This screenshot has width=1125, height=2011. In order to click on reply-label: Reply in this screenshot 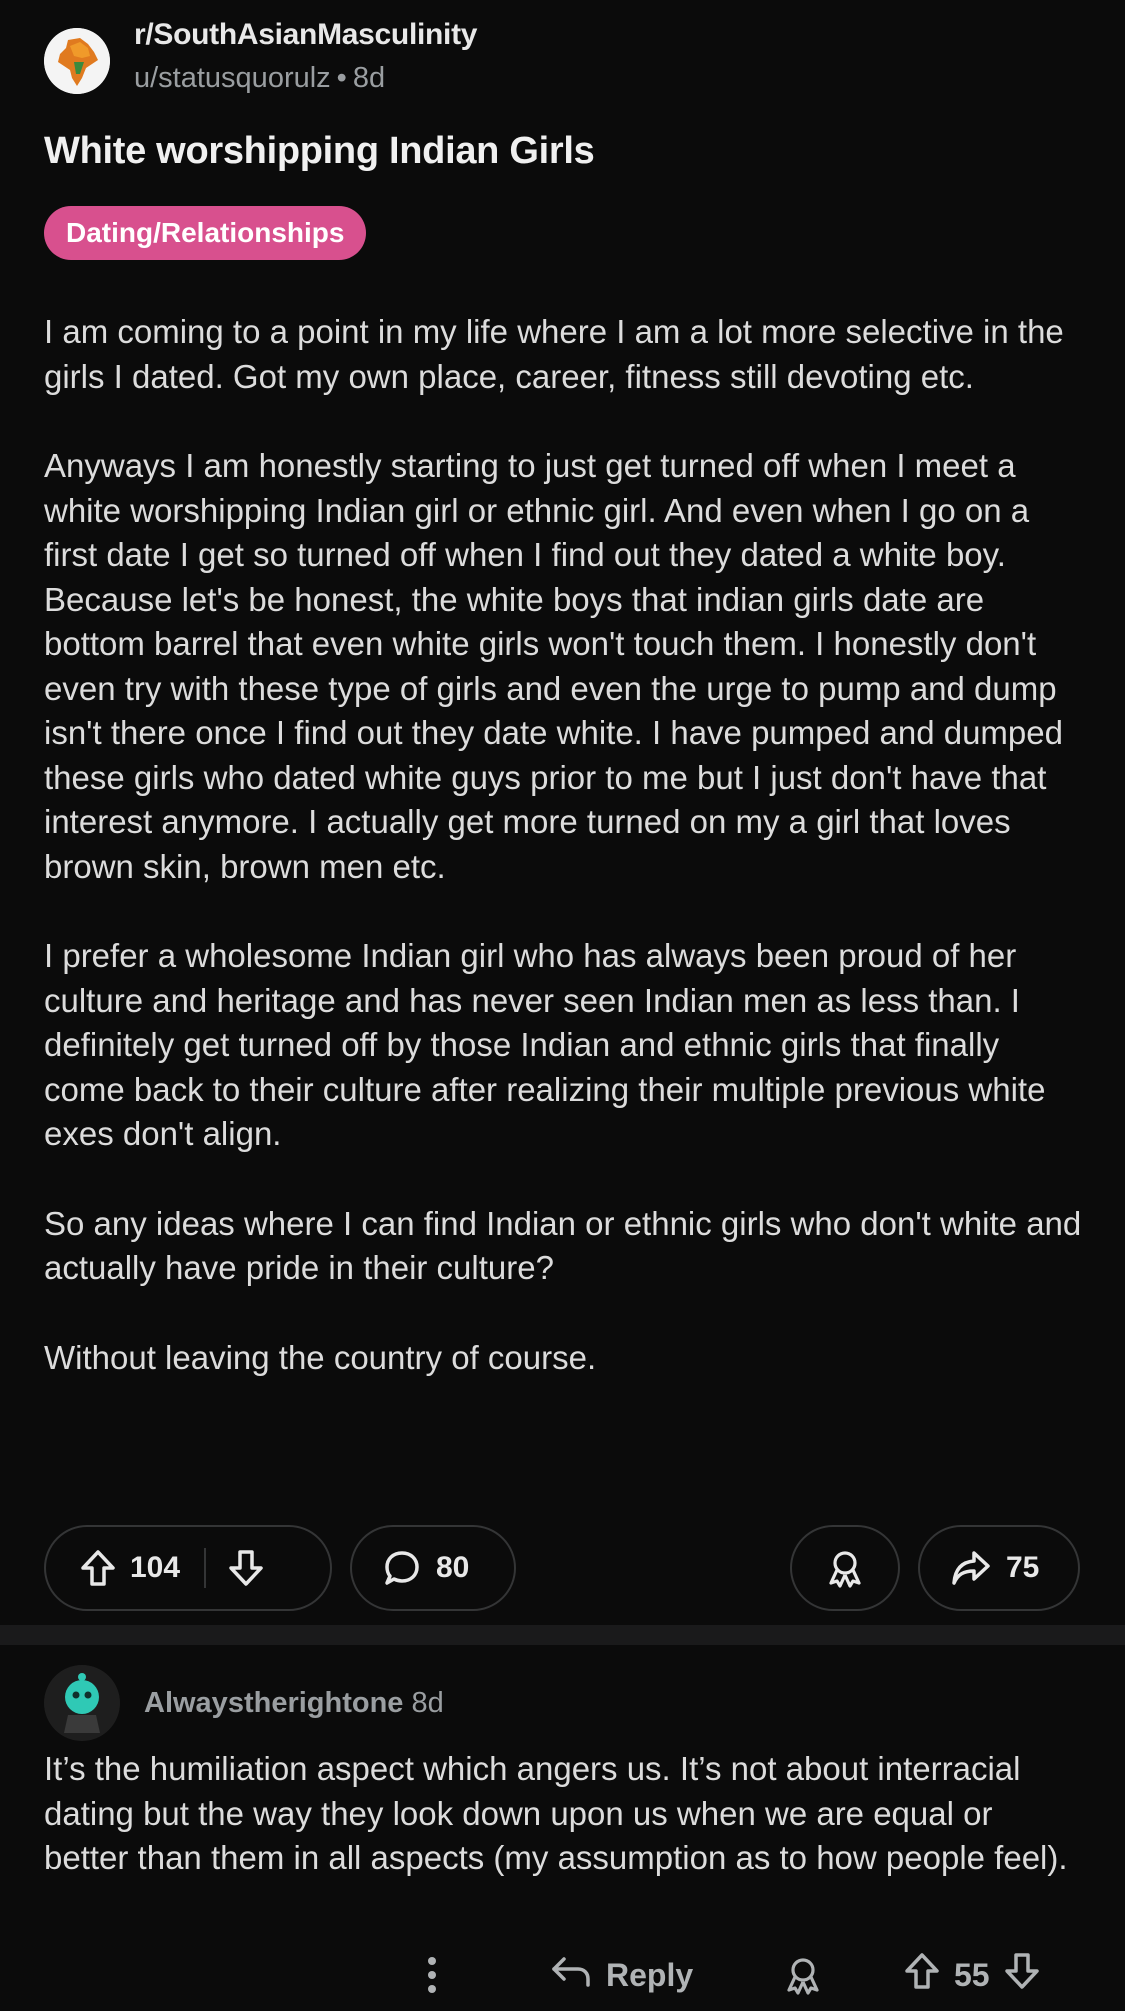, I will do `click(650, 1974)`.